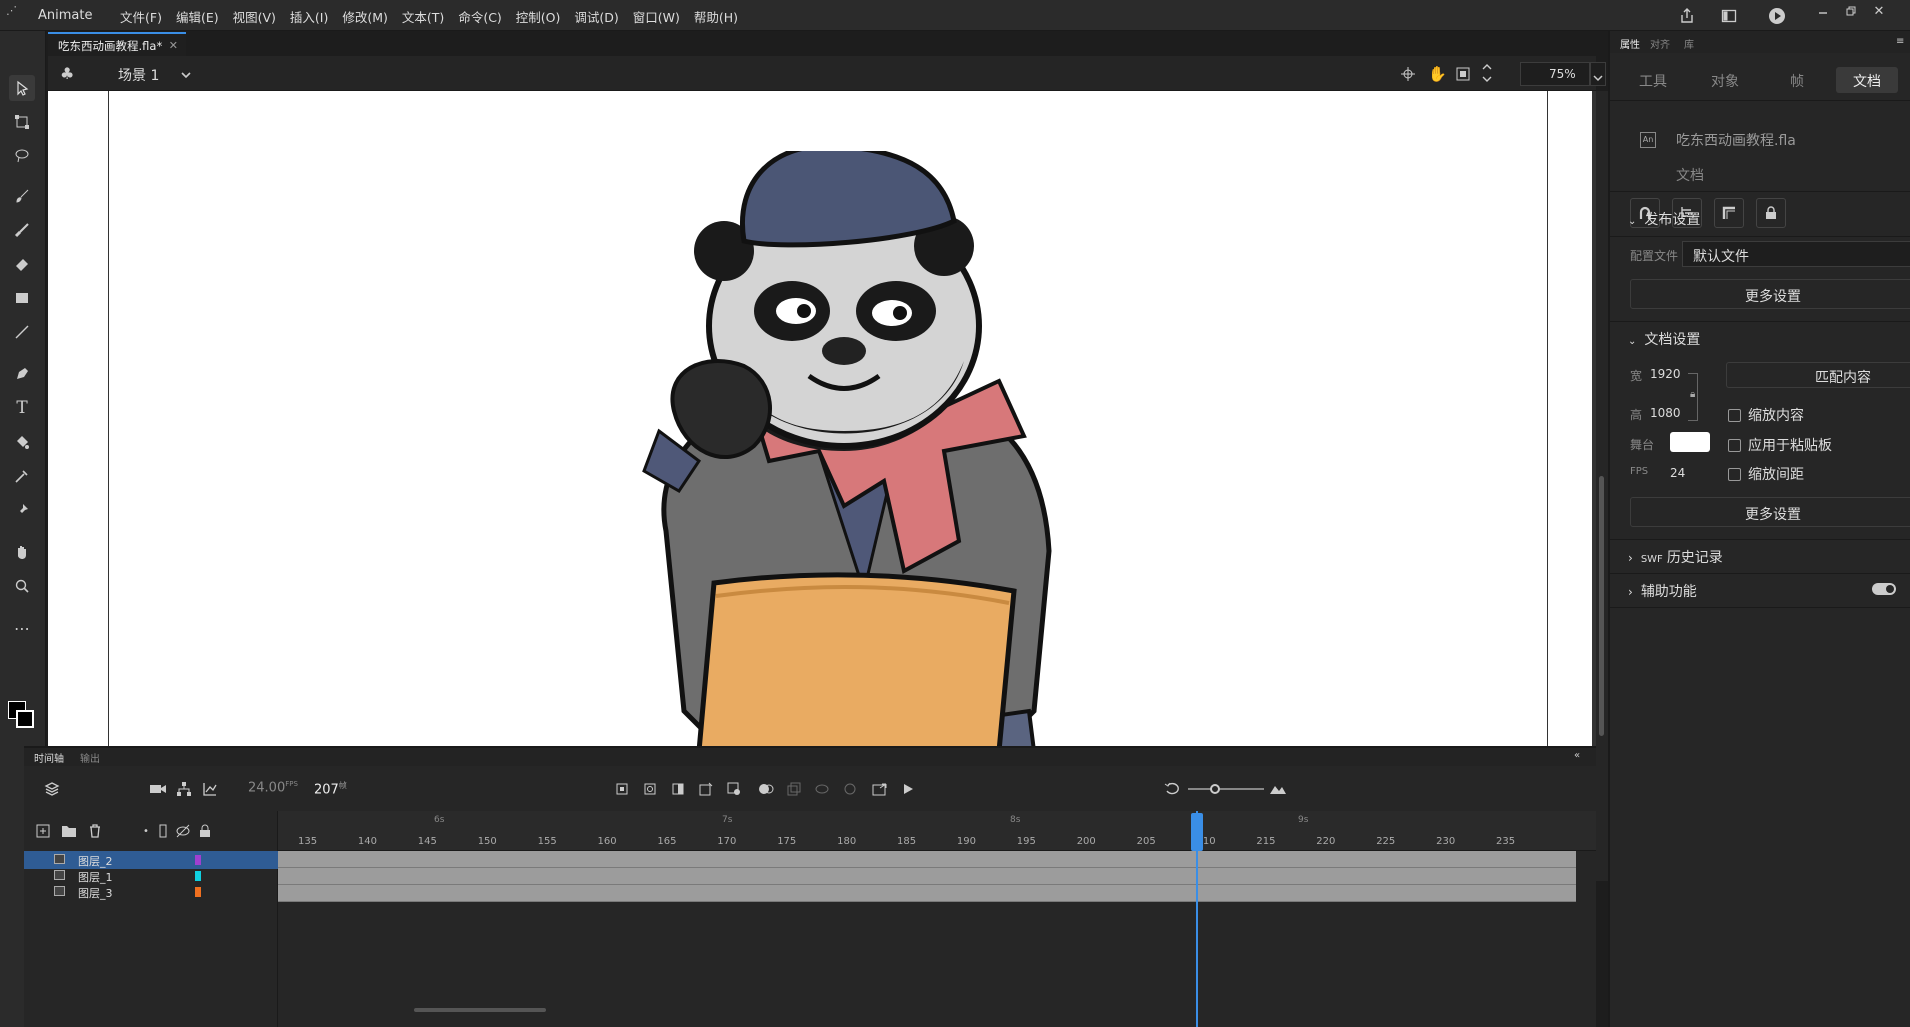 This screenshot has height=1027, width=1910. Describe the element at coordinates (22, 442) in the screenshot. I see `paint-bucket-icon` at that location.